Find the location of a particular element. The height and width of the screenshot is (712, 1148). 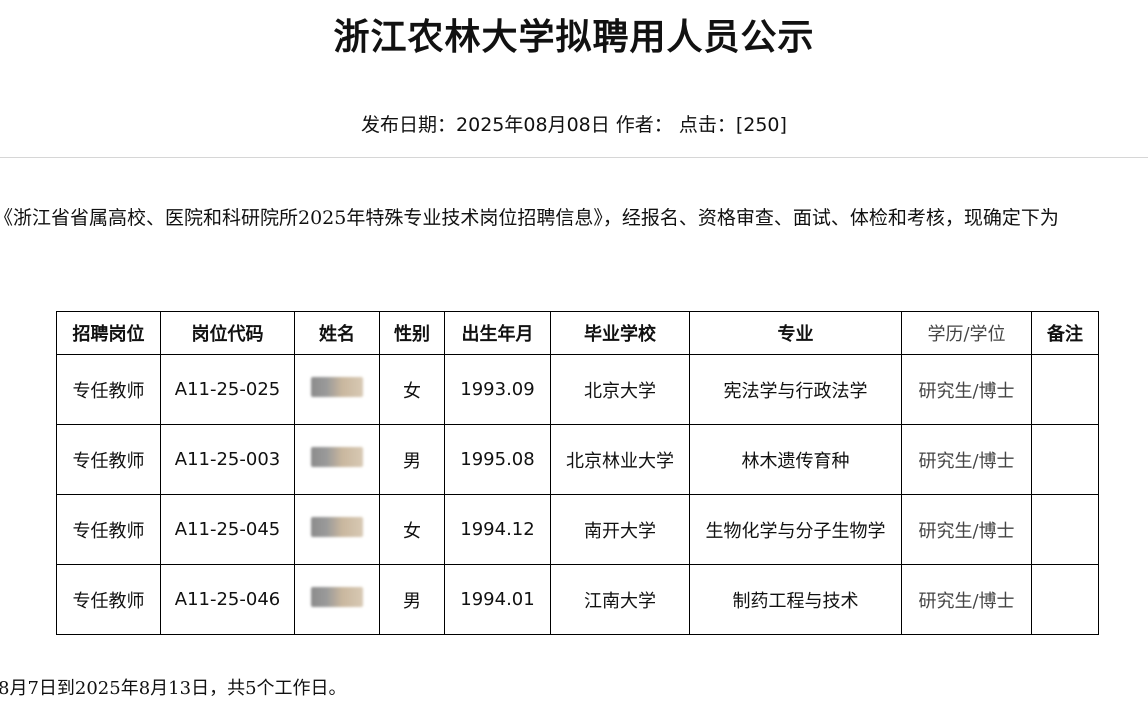

header-code: 岗位代码 is located at coordinates (227, 333).